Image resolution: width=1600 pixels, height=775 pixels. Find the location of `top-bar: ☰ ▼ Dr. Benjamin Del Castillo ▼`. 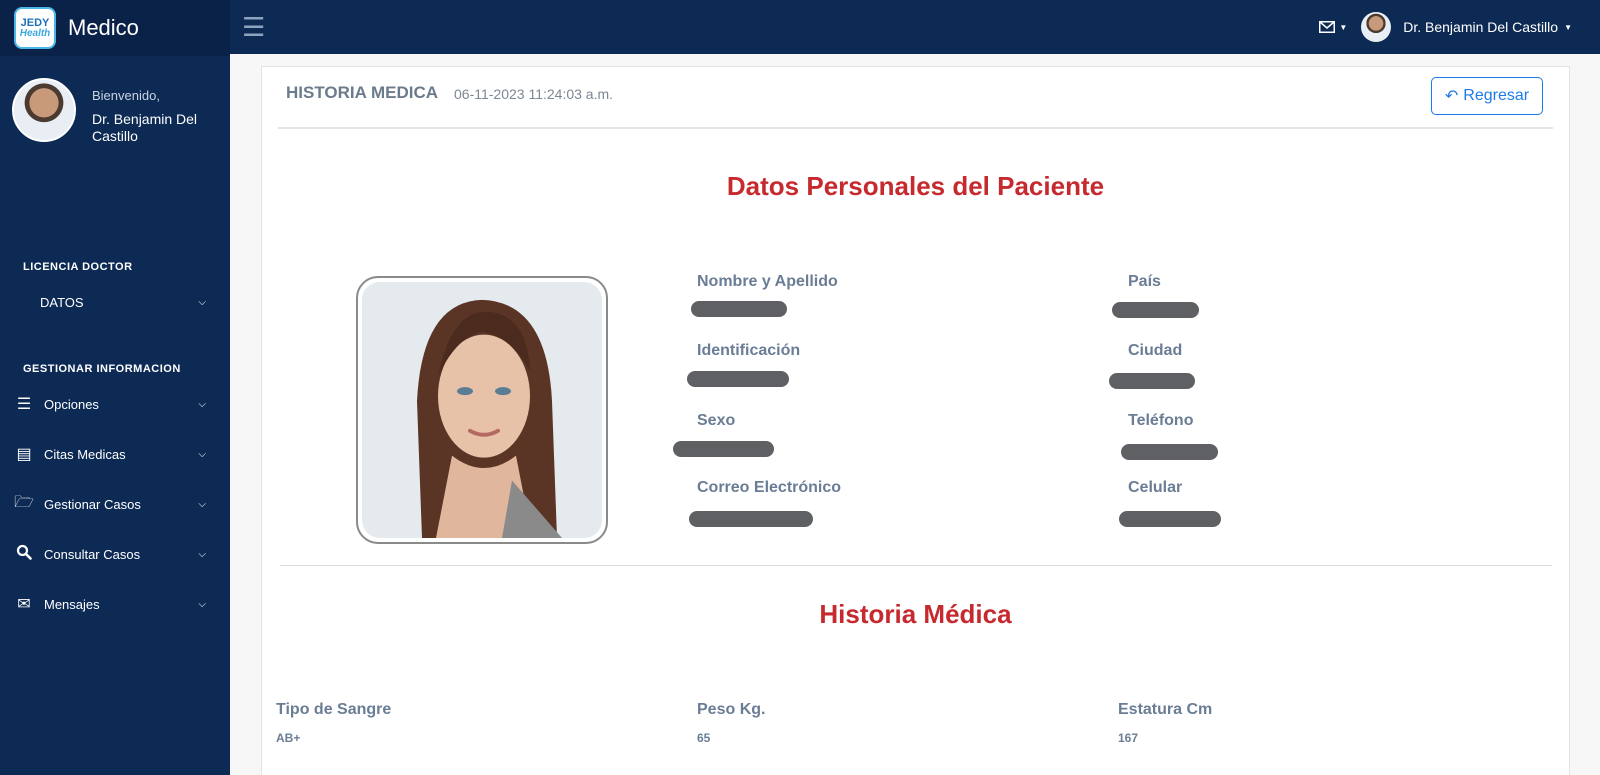

top-bar: ☰ ▼ Dr. Benjamin Del Castillo ▼ is located at coordinates (915, 27).